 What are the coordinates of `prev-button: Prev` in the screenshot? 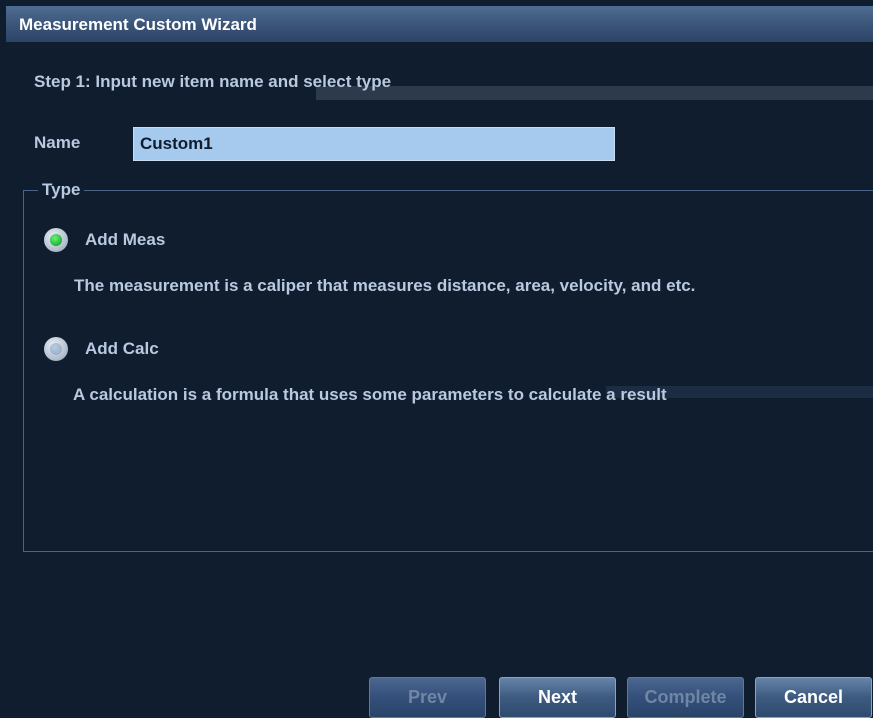 It's located at (427, 697).